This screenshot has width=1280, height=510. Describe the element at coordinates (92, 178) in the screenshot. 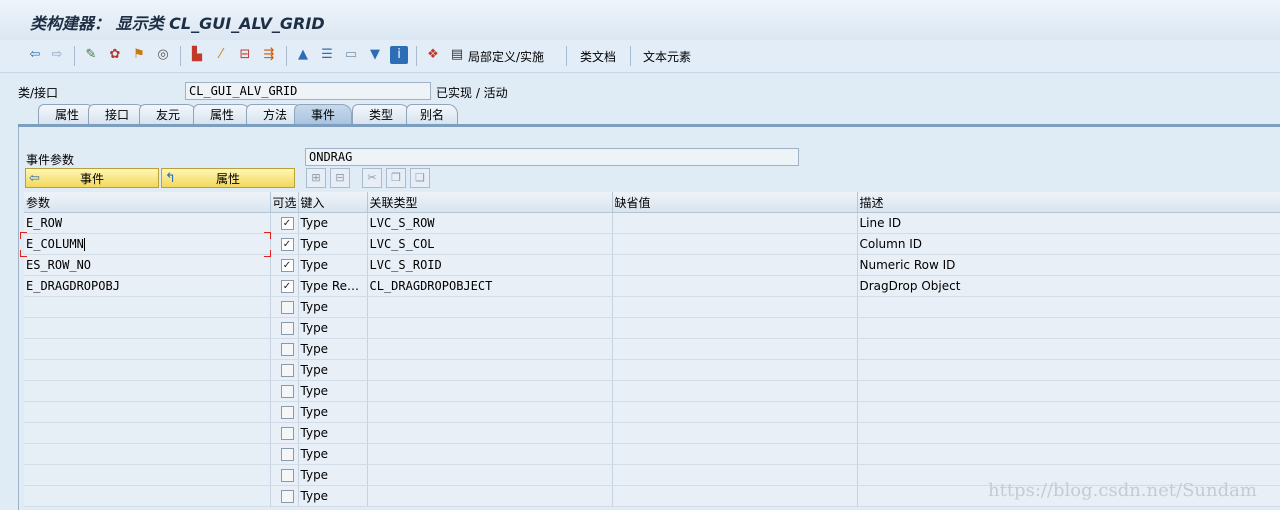

I see `event-button: ⇦ 事件` at that location.